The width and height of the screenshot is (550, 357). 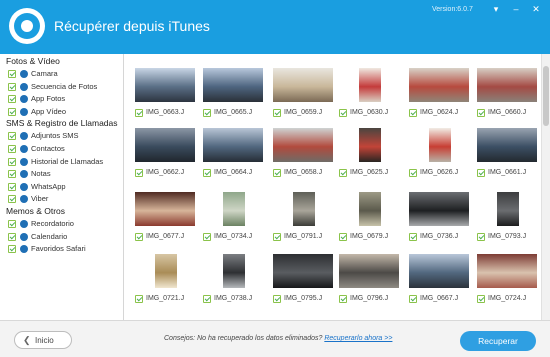 I want to click on photo-item: IMG_0658.J, so click(x=307, y=158).